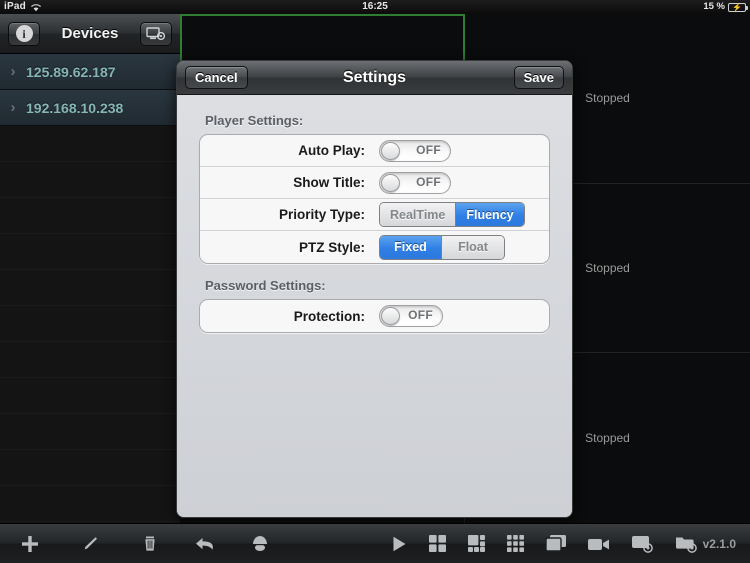 This screenshot has width=750, height=563. What do you see at coordinates (725, 7) in the screenshot?
I see `status-bar-right: 15 % ⚡` at bounding box center [725, 7].